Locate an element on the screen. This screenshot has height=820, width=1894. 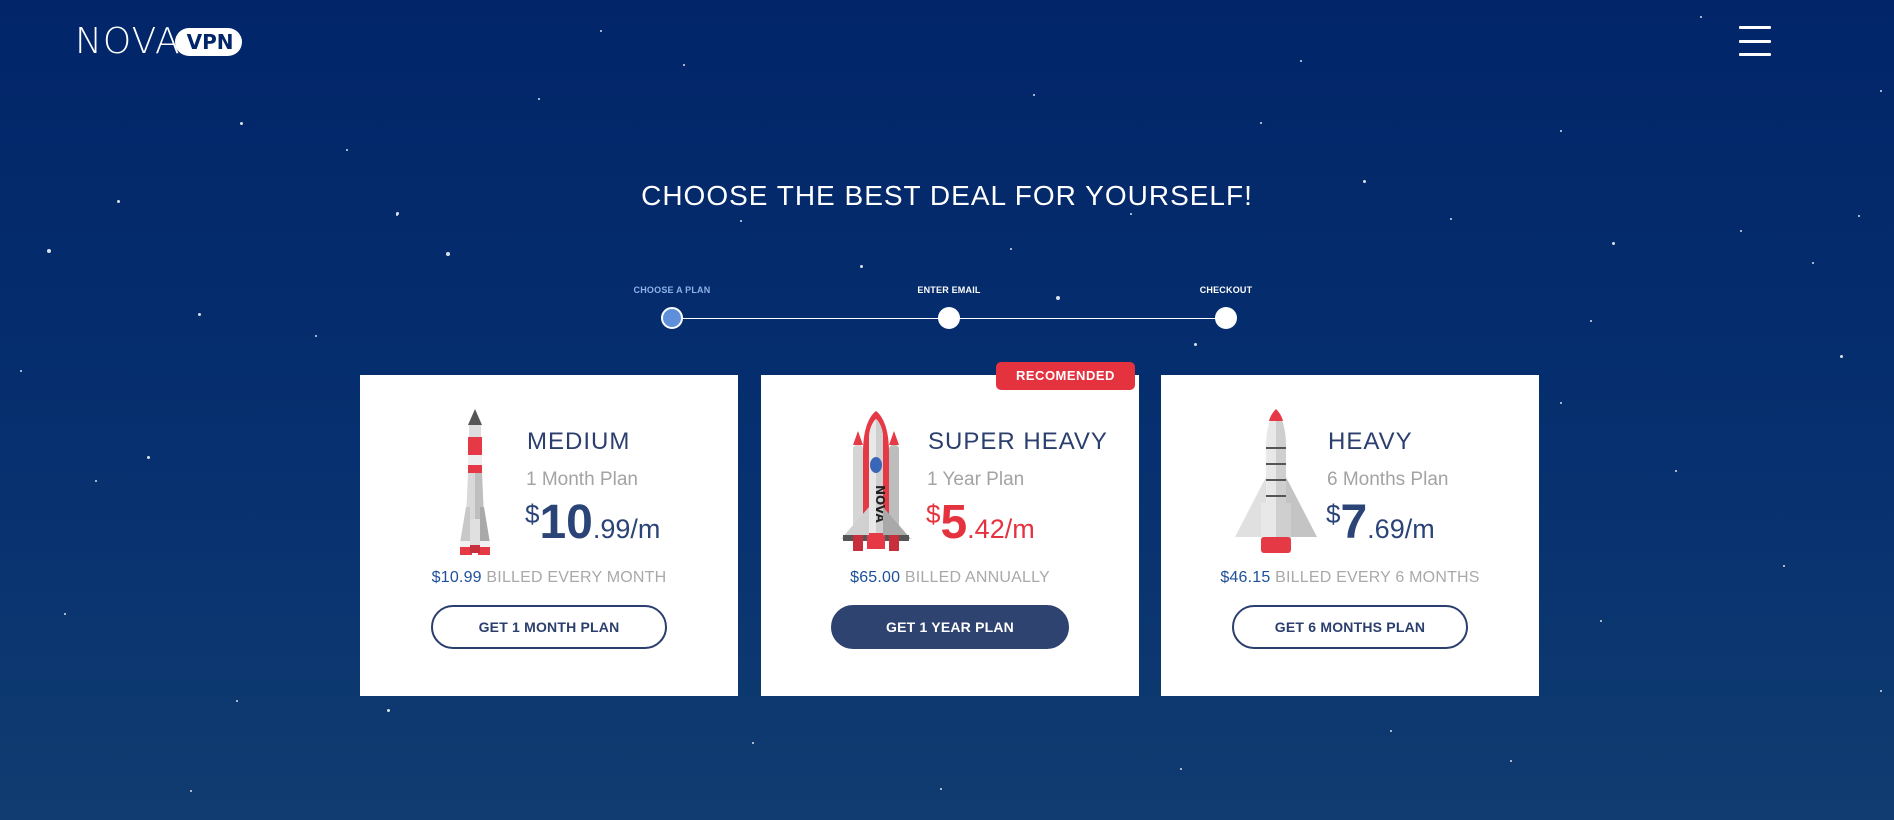
checkout-stepper: CHOOSE A PLAN ENTER EMAIL CHECKOUT is located at coordinates (943, 310).